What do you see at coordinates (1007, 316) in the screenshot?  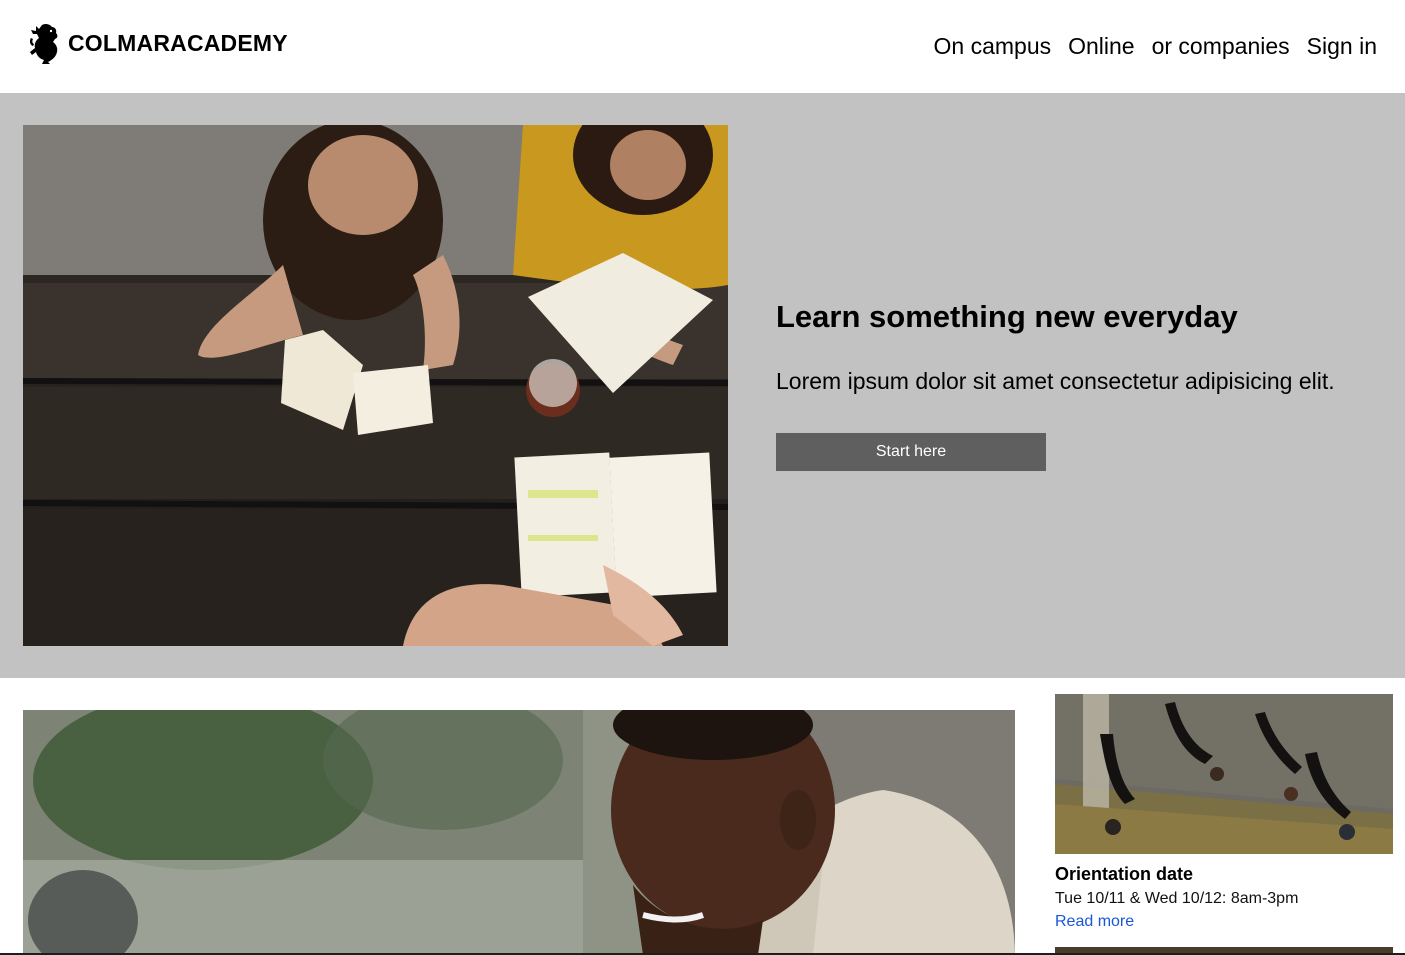 I see `hero-title: Learn something new everyday` at bounding box center [1007, 316].